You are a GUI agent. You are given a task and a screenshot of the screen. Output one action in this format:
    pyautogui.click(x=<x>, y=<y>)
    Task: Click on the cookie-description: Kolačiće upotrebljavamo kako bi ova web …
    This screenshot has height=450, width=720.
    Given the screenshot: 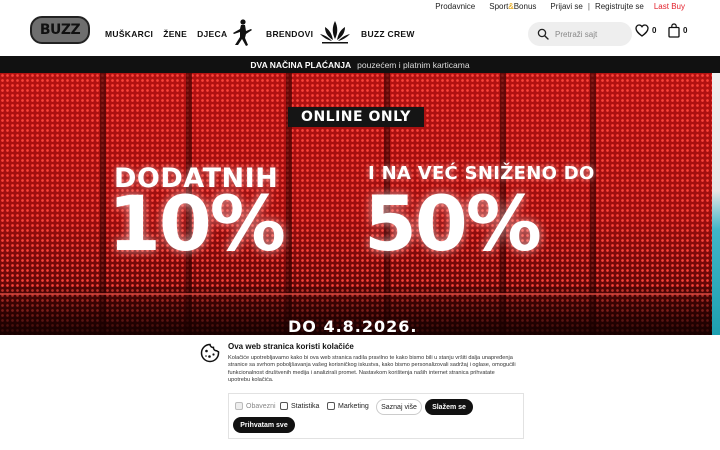 What is the action you would take?
    pyautogui.click(x=372, y=369)
    